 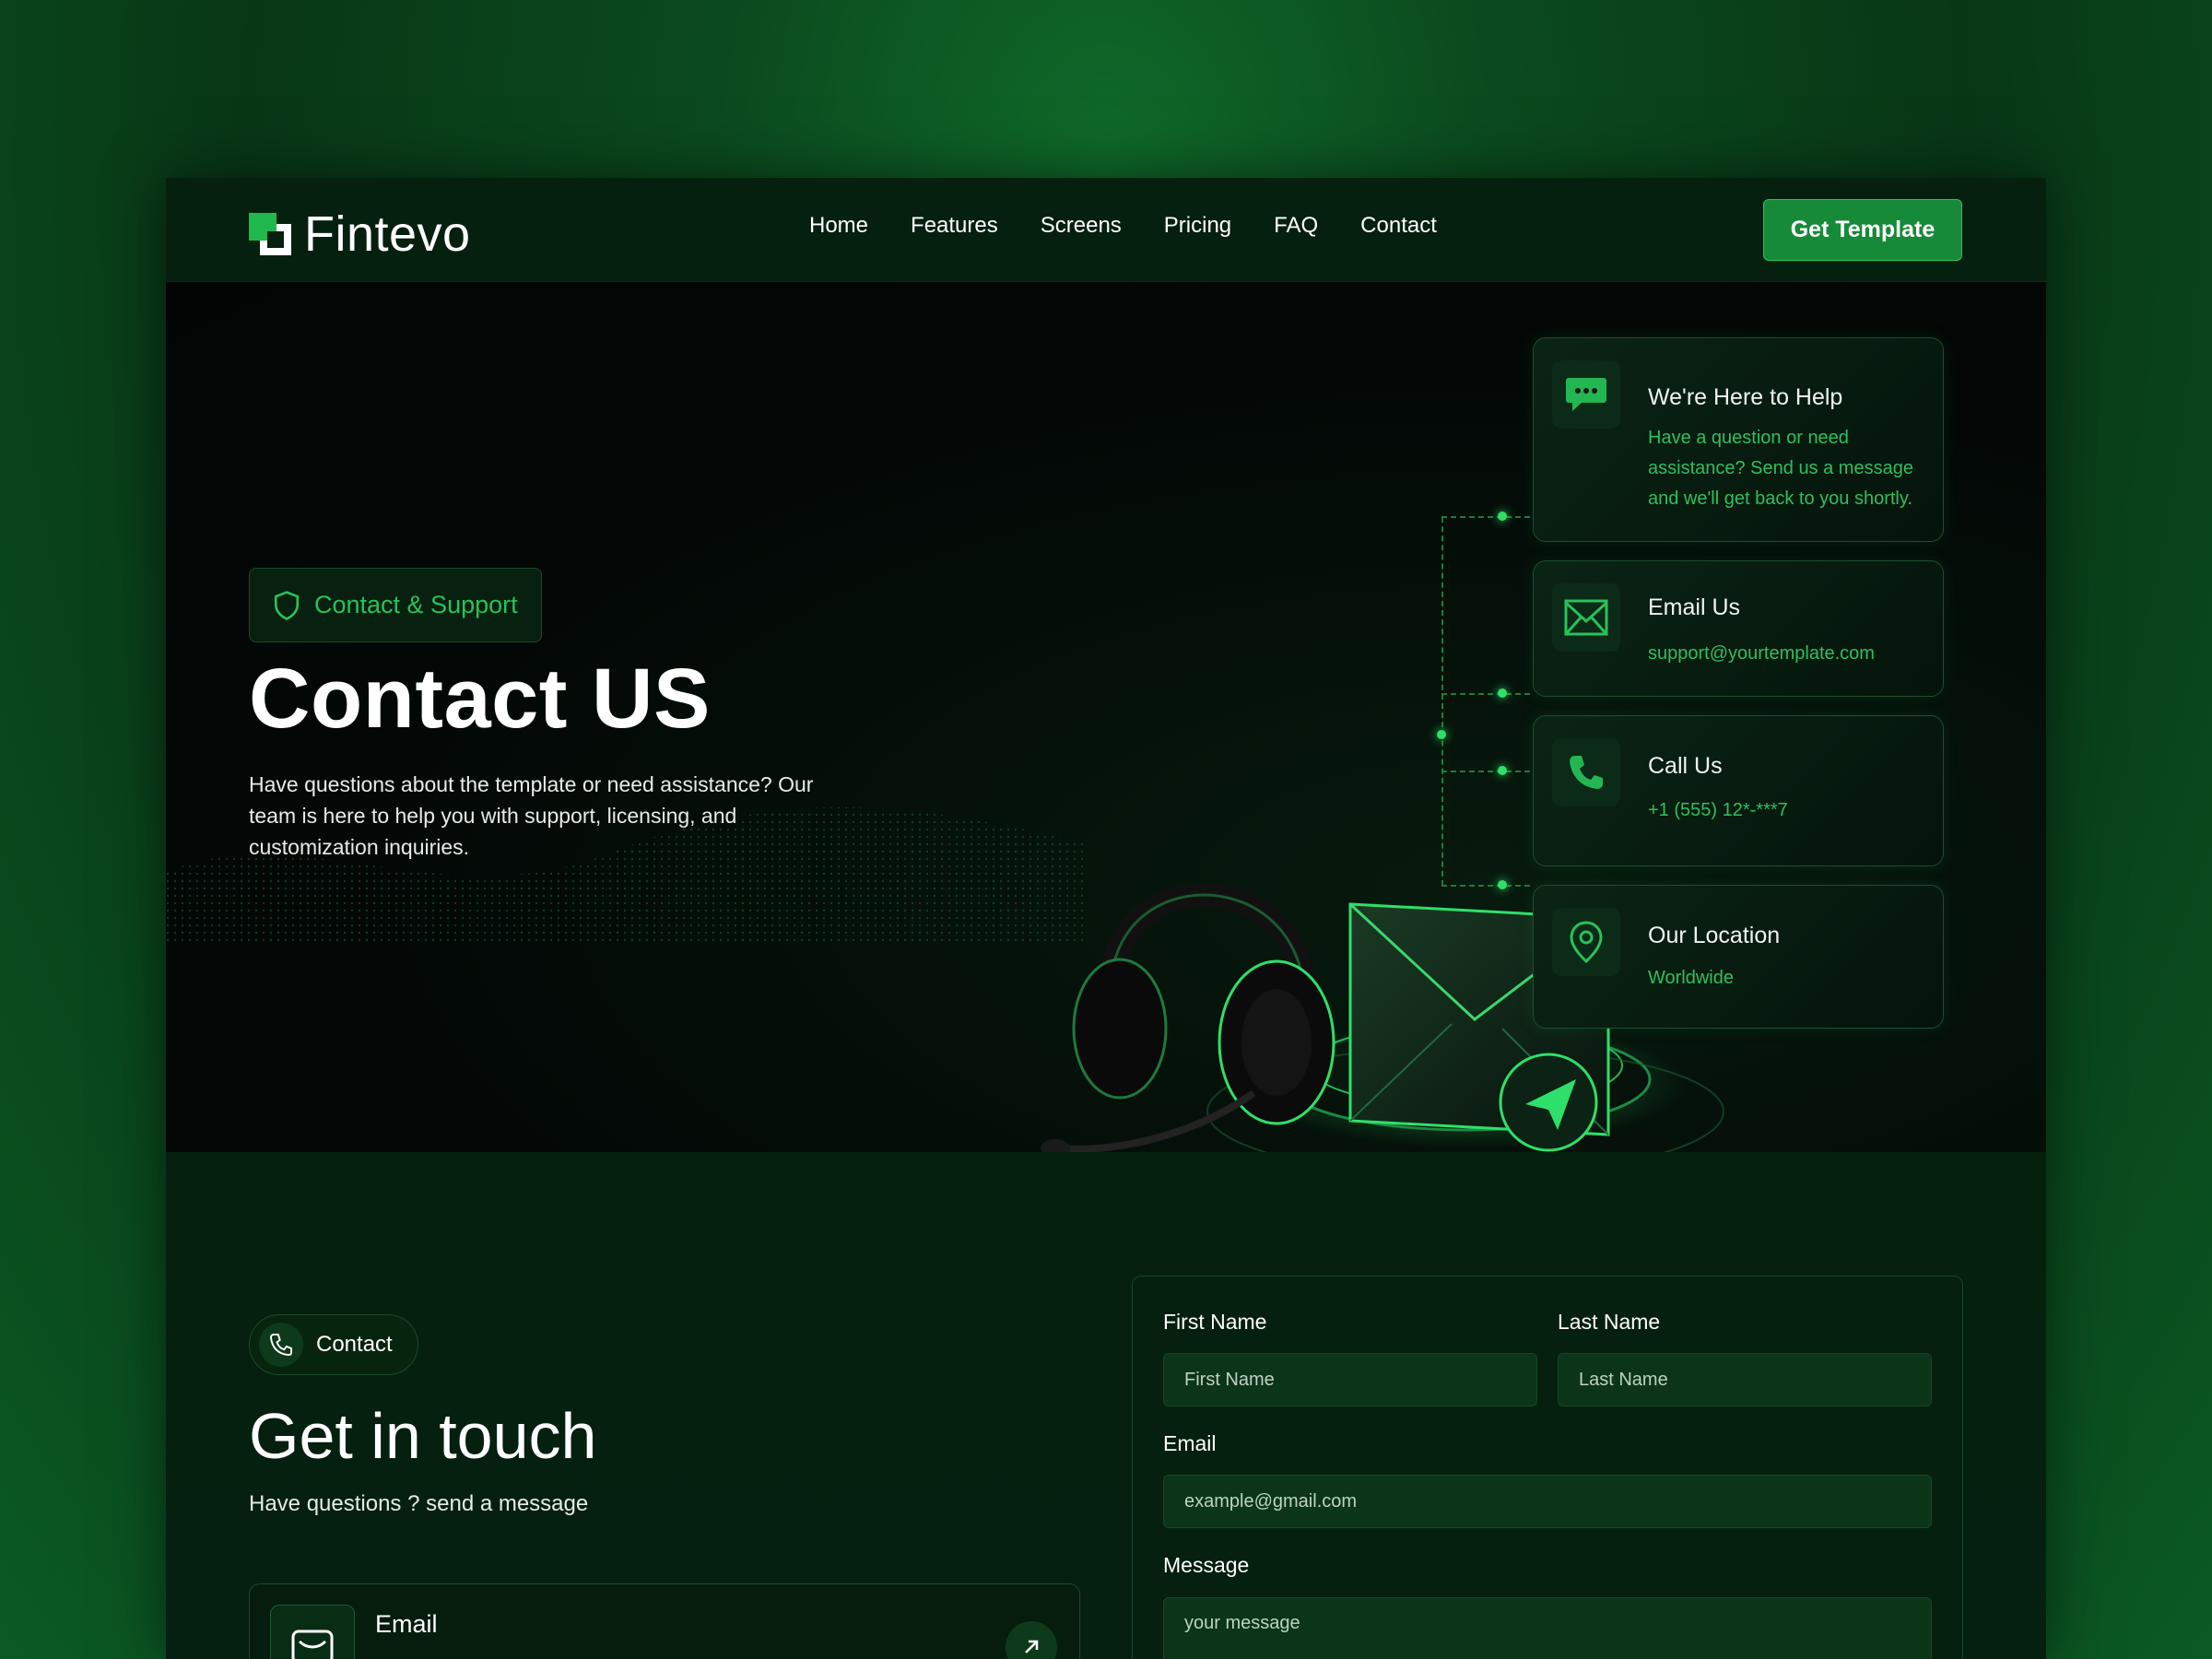 What do you see at coordinates (1745, 397) in the screenshot?
I see `help-card-title: We're Here to Help` at bounding box center [1745, 397].